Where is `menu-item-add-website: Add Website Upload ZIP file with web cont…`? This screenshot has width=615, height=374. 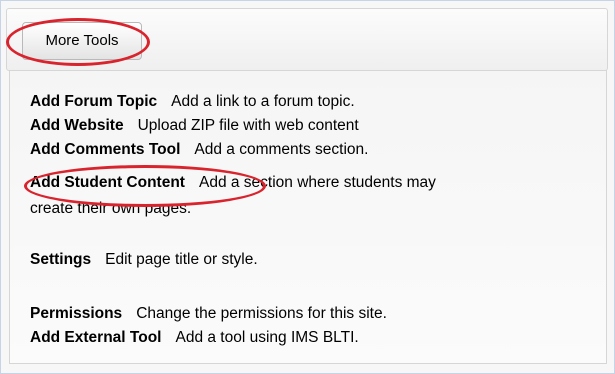
menu-item-add-website: Add Website Upload ZIP file with web cont… is located at coordinates (194, 126).